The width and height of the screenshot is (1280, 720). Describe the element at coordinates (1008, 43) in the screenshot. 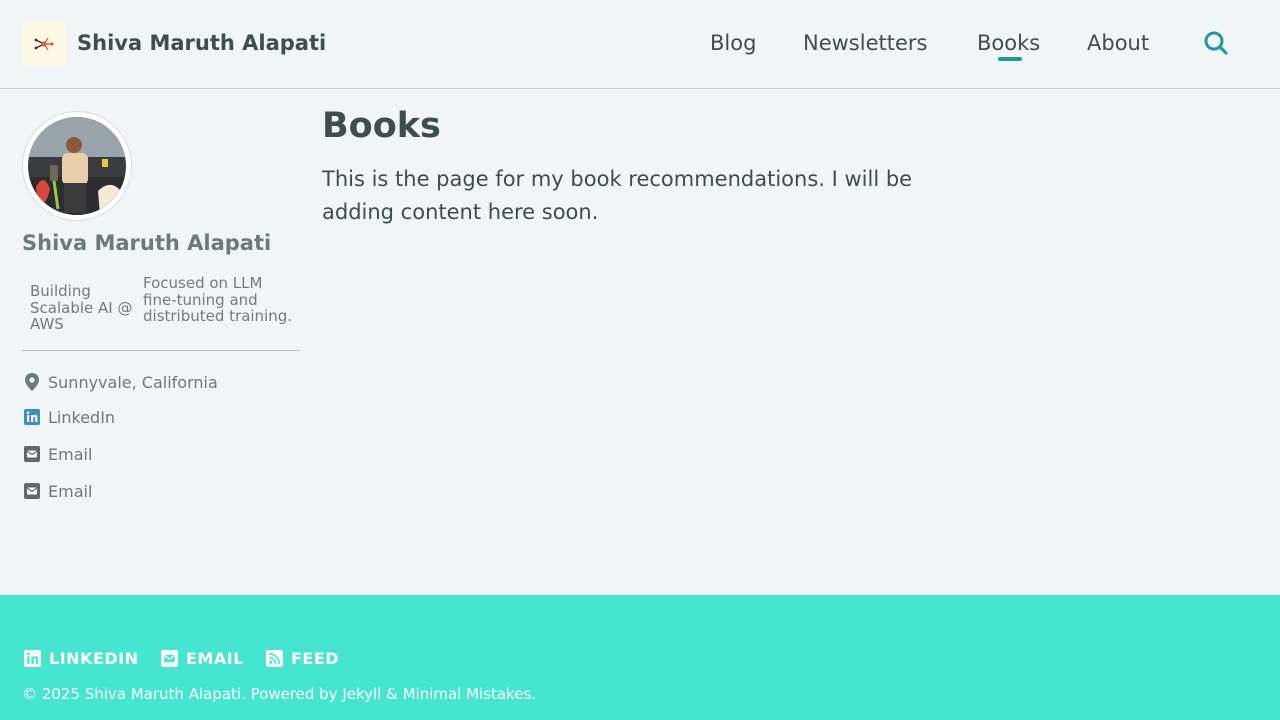

I see `nav-books: Books` at that location.